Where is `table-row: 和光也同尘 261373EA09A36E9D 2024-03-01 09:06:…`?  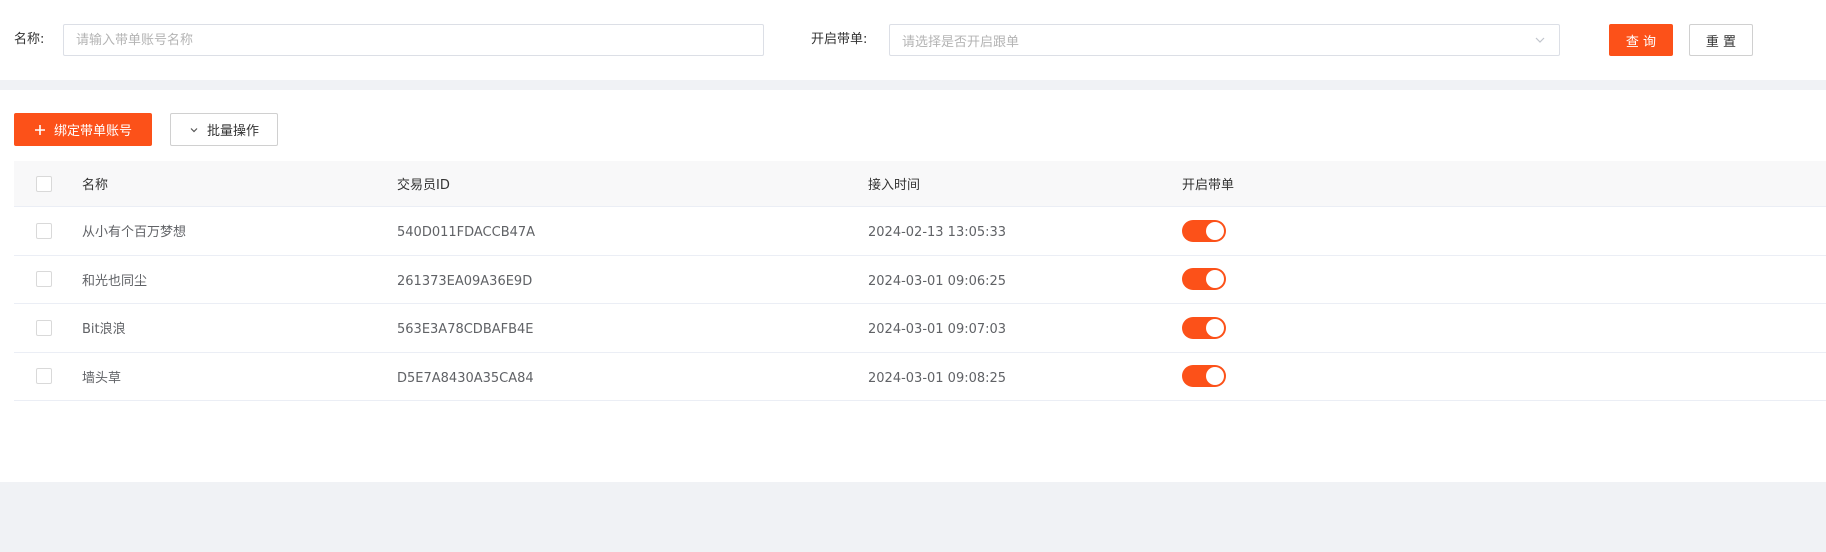 table-row: 和光也同尘 261373EA09A36E9D 2024-03-01 09:06:… is located at coordinates (920, 279).